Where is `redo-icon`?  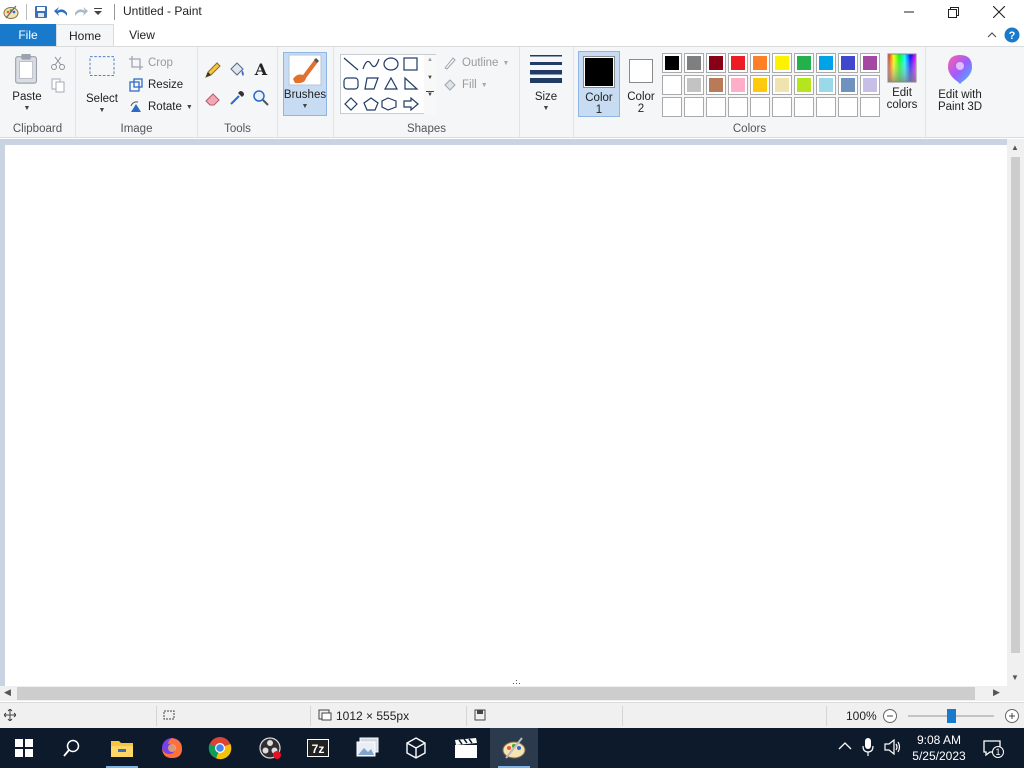
redo-icon is located at coordinates (81, 12).